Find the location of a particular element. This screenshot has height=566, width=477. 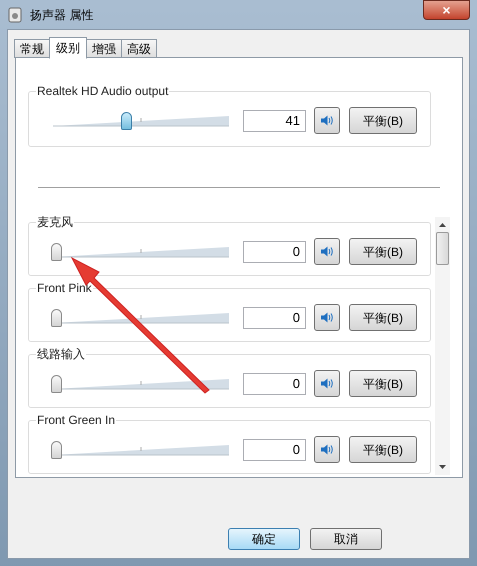

scroll-down-icon is located at coordinates (442, 467).